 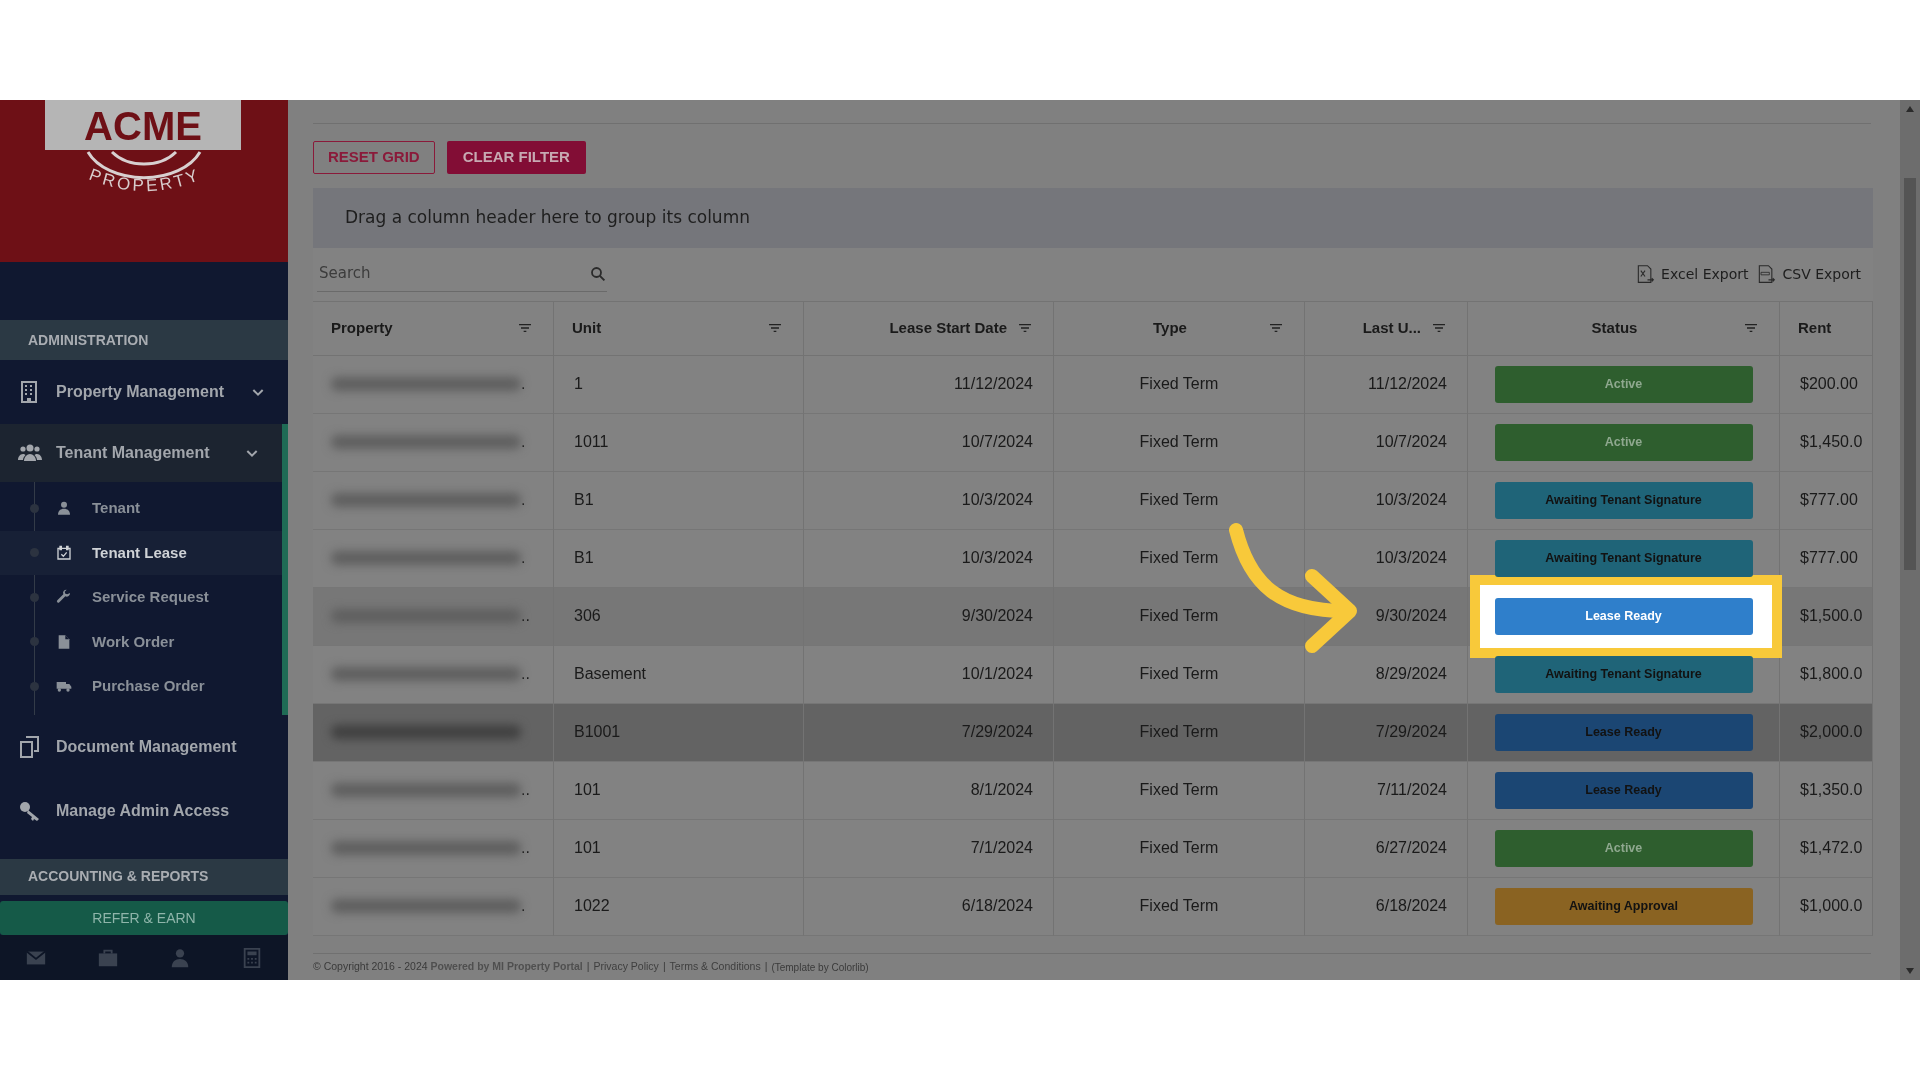 I want to click on menu-item: Property Management, so click(x=144, y=392).